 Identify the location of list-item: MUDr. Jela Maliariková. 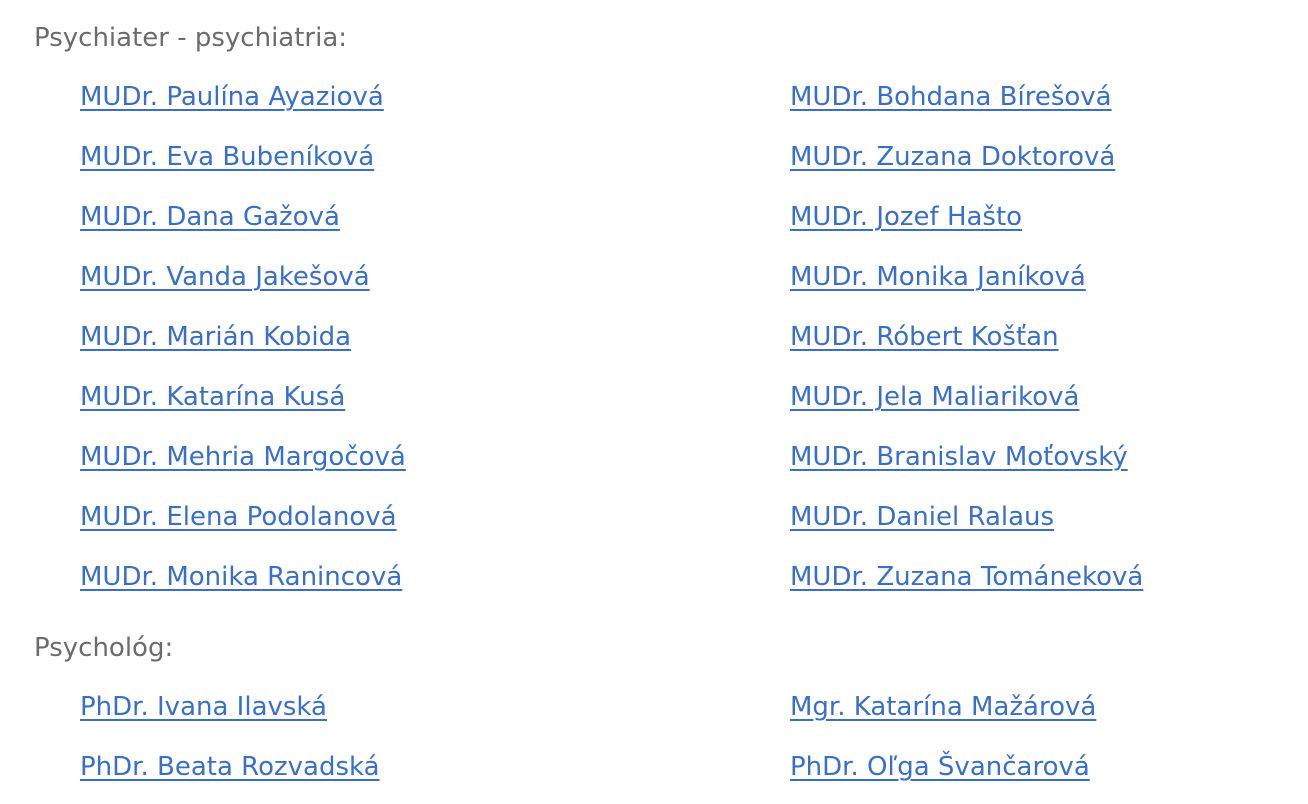
(1035, 410).